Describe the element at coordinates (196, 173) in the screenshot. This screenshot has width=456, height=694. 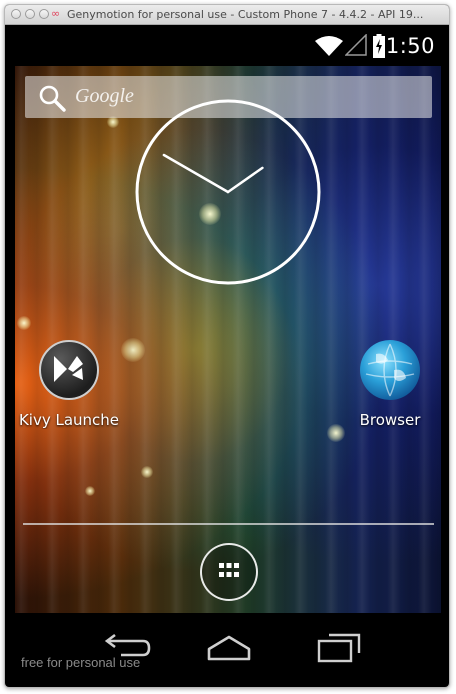
I see `clock-minute-hand` at that location.